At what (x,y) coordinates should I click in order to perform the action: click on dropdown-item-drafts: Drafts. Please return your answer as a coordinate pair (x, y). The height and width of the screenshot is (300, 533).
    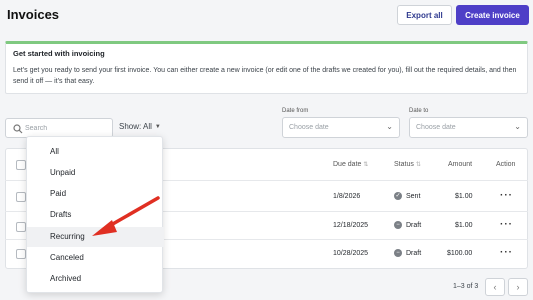
    Looking at the image, I should click on (95, 215).